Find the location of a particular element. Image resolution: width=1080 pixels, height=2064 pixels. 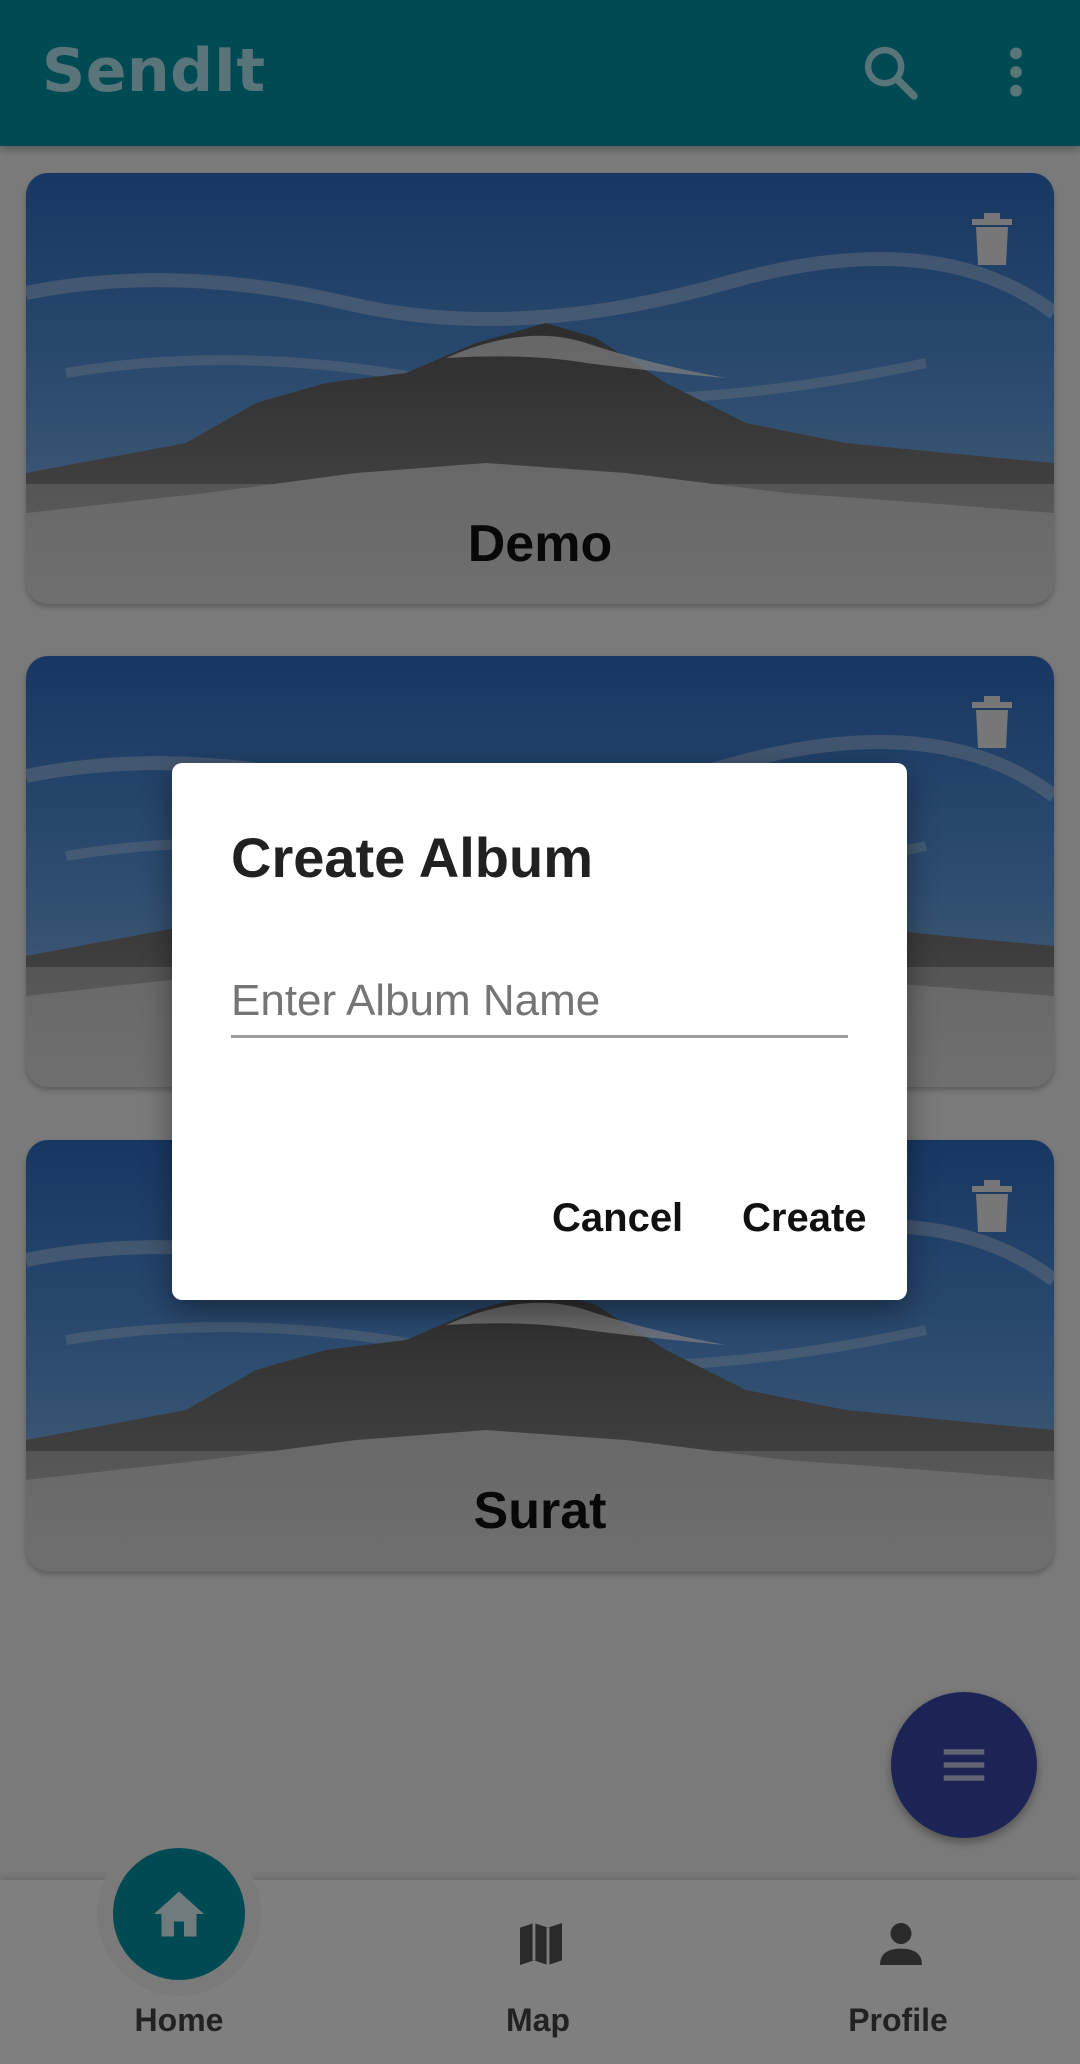

cancel-button: Cancel is located at coordinates (617, 1218).